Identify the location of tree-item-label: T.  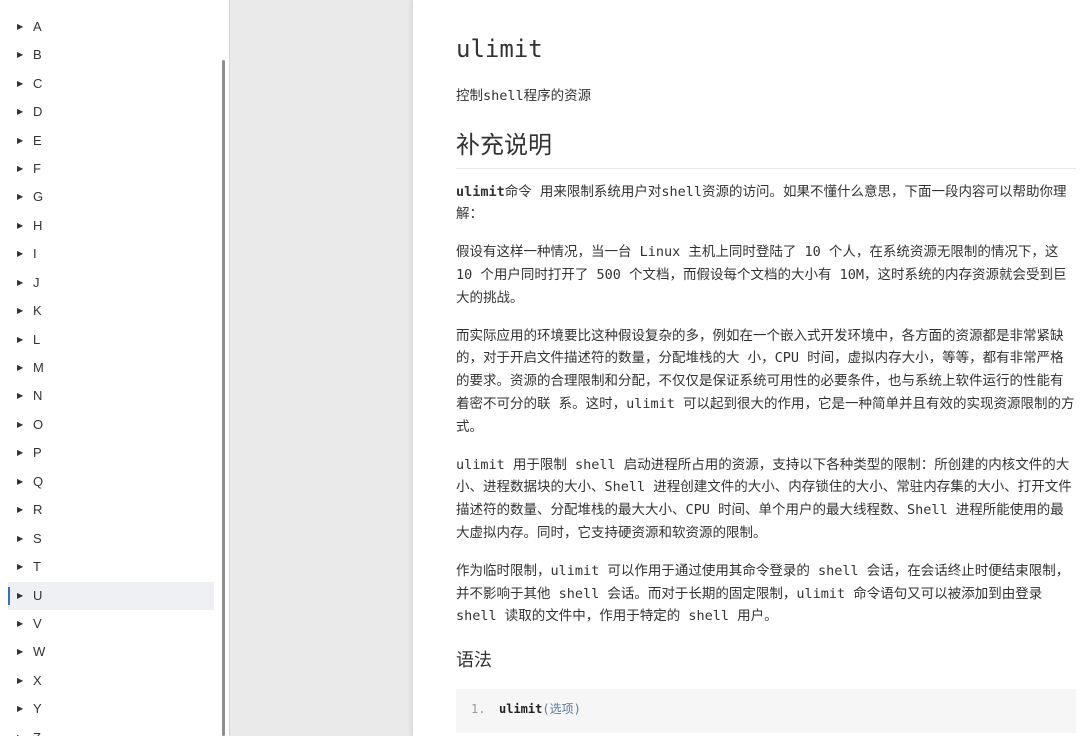
(37, 567).